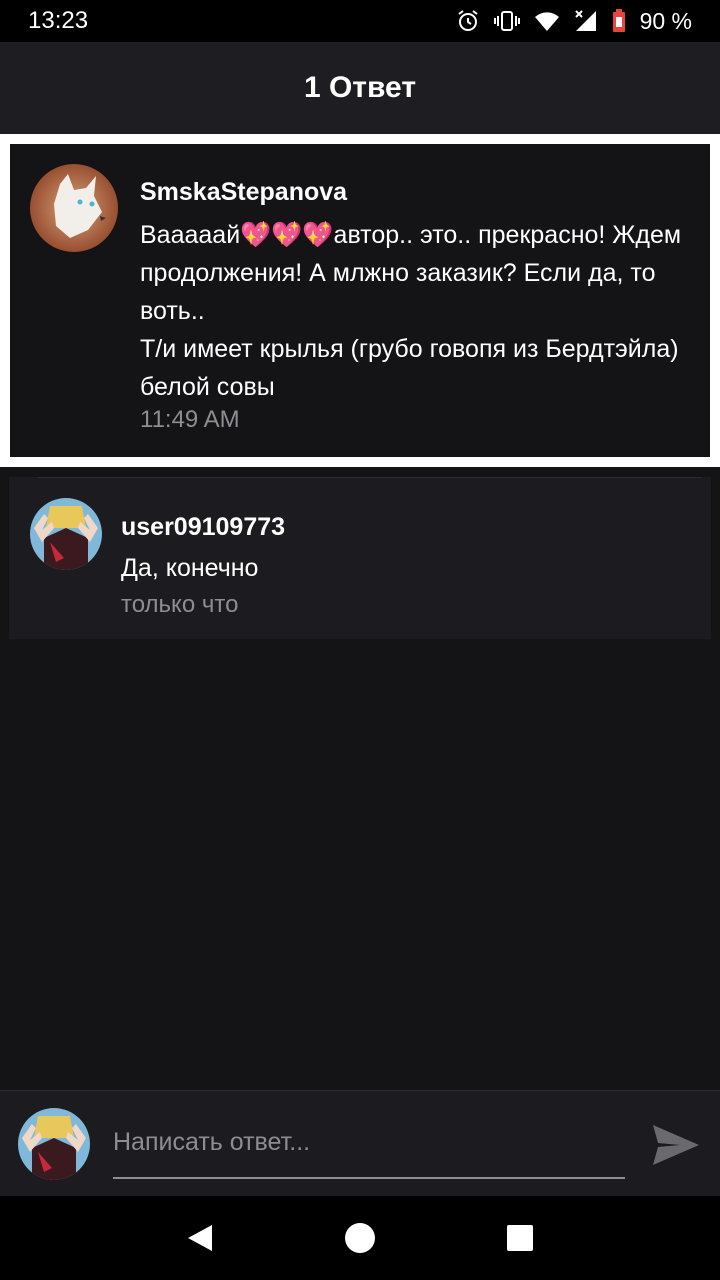 The width and height of the screenshot is (720, 1280). What do you see at coordinates (58, 20) in the screenshot?
I see `status-time: 13:23` at bounding box center [58, 20].